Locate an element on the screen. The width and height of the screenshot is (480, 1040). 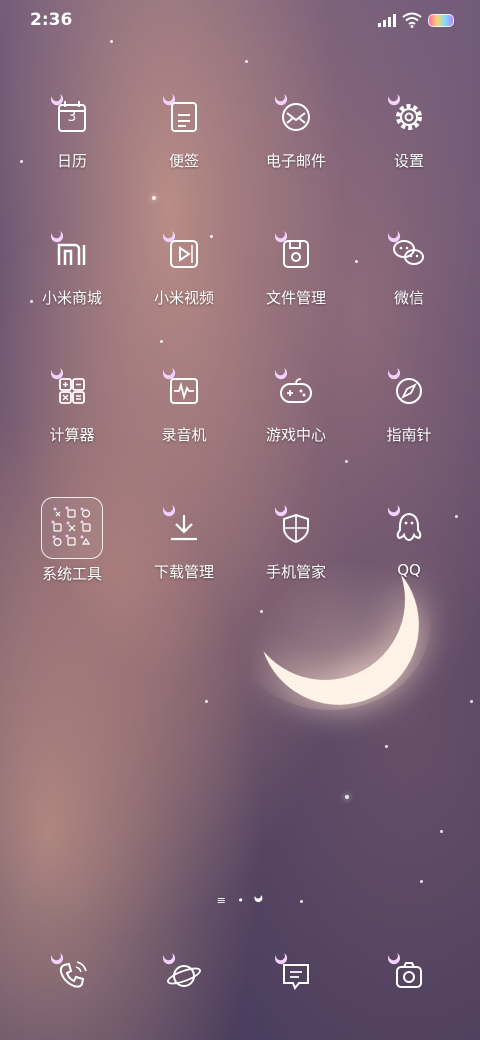
app-email: 电子邮件 is located at coordinates (296, 128).